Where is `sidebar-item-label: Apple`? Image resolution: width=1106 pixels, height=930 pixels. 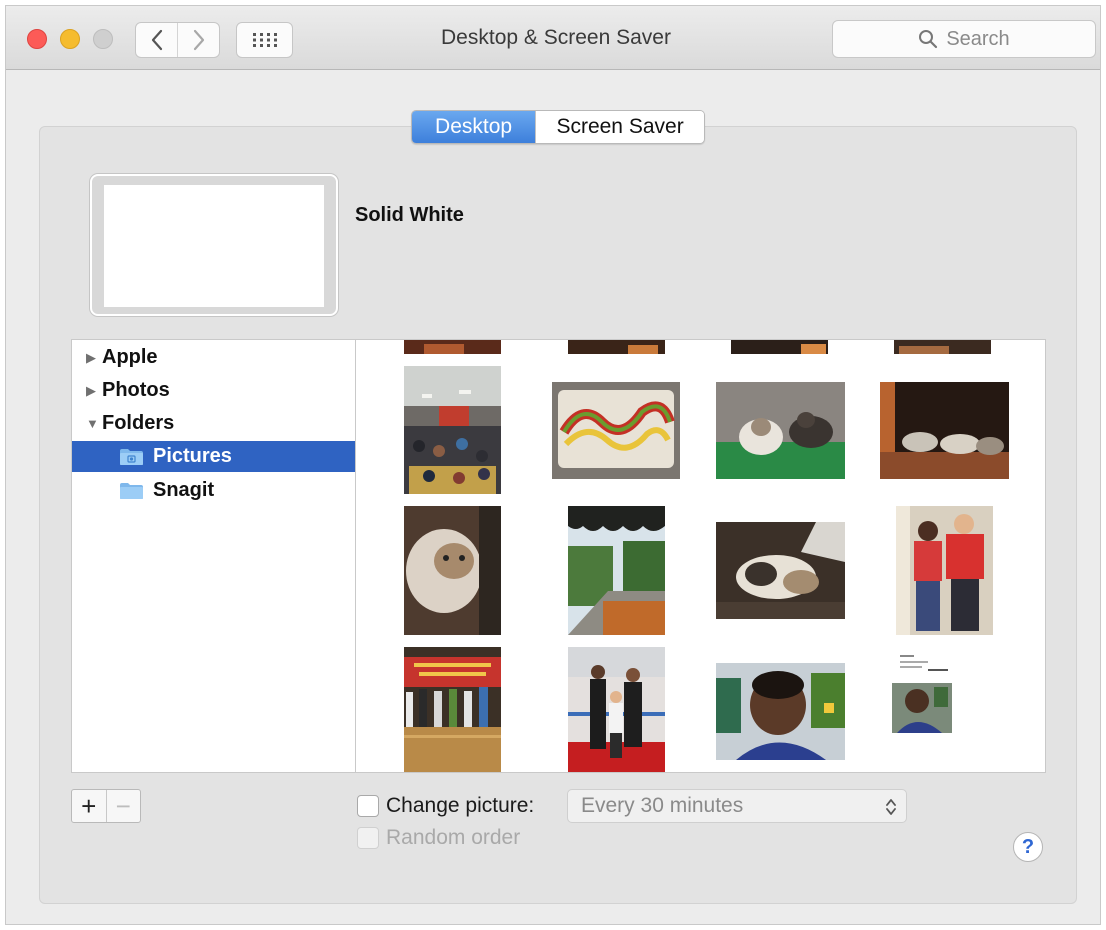
sidebar-item-label: Apple is located at coordinates (130, 357).